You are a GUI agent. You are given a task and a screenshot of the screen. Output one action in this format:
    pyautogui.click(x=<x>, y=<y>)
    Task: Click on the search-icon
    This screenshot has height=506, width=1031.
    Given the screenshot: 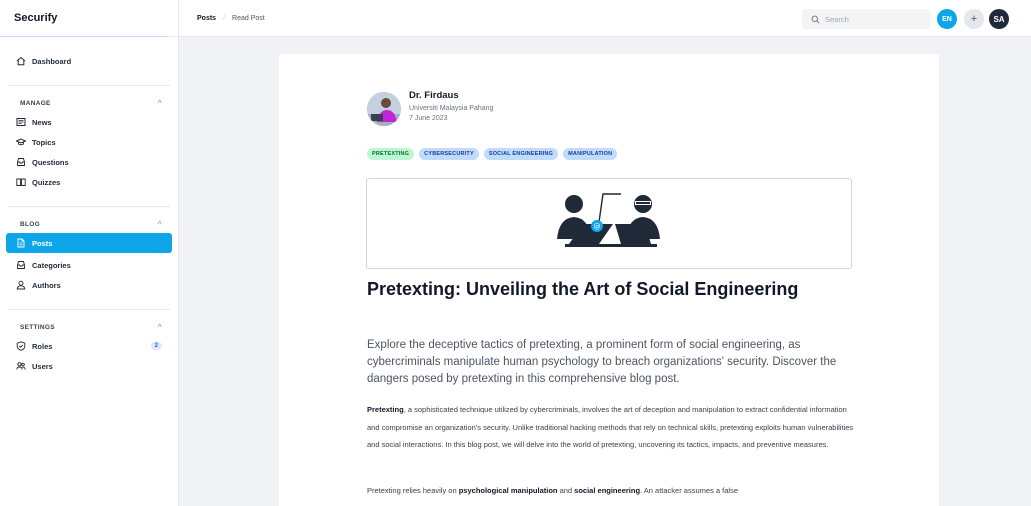 What is the action you would take?
    pyautogui.click(x=818, y=19)
    